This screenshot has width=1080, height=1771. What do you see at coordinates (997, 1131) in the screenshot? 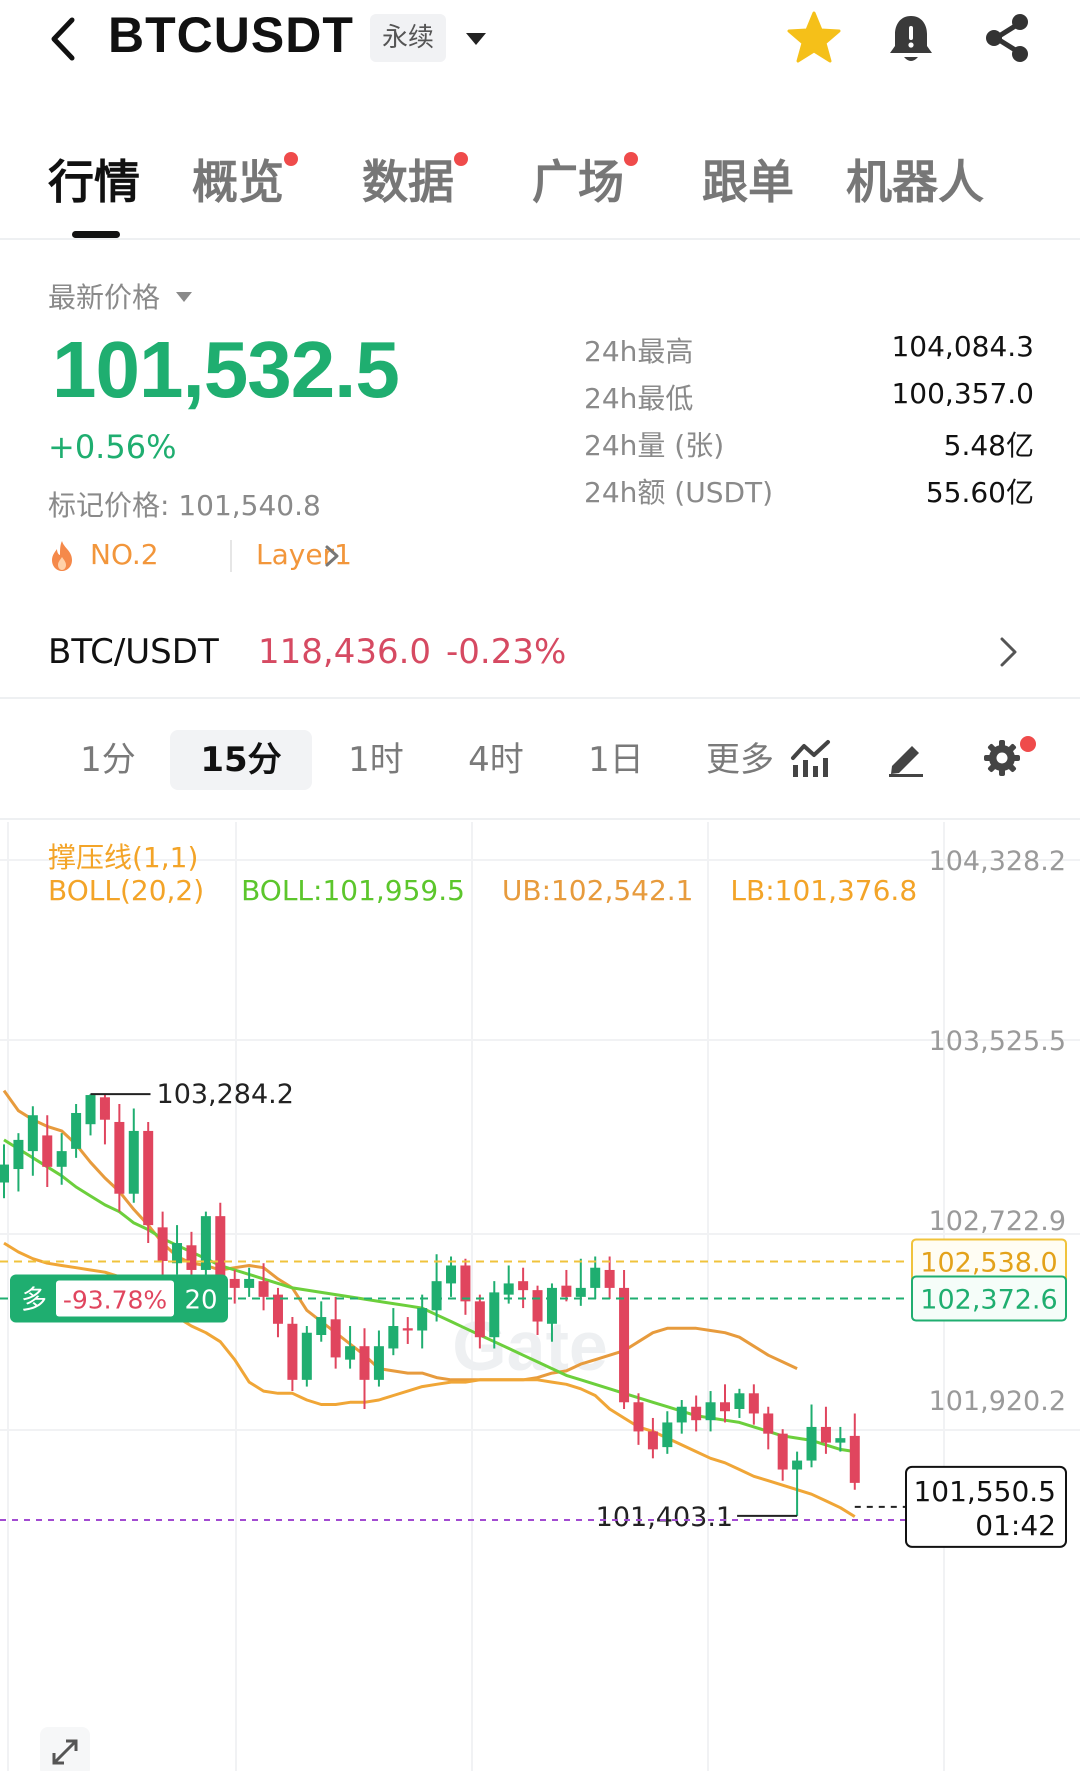
I see `y-axis-labels: 104,328.2 103,525.5 102,722.9 101,920.2` at bounding box center [997, 1131].